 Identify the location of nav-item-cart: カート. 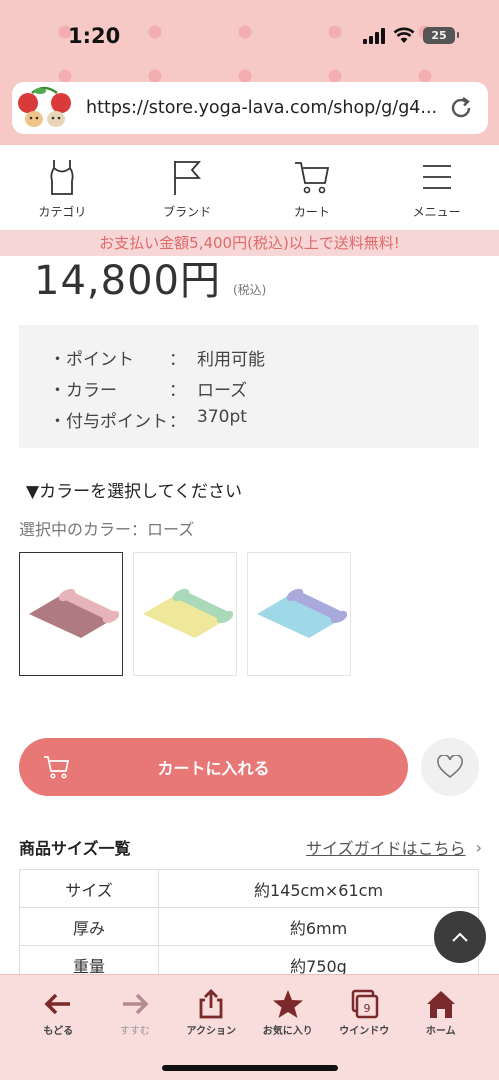
(312, 187).